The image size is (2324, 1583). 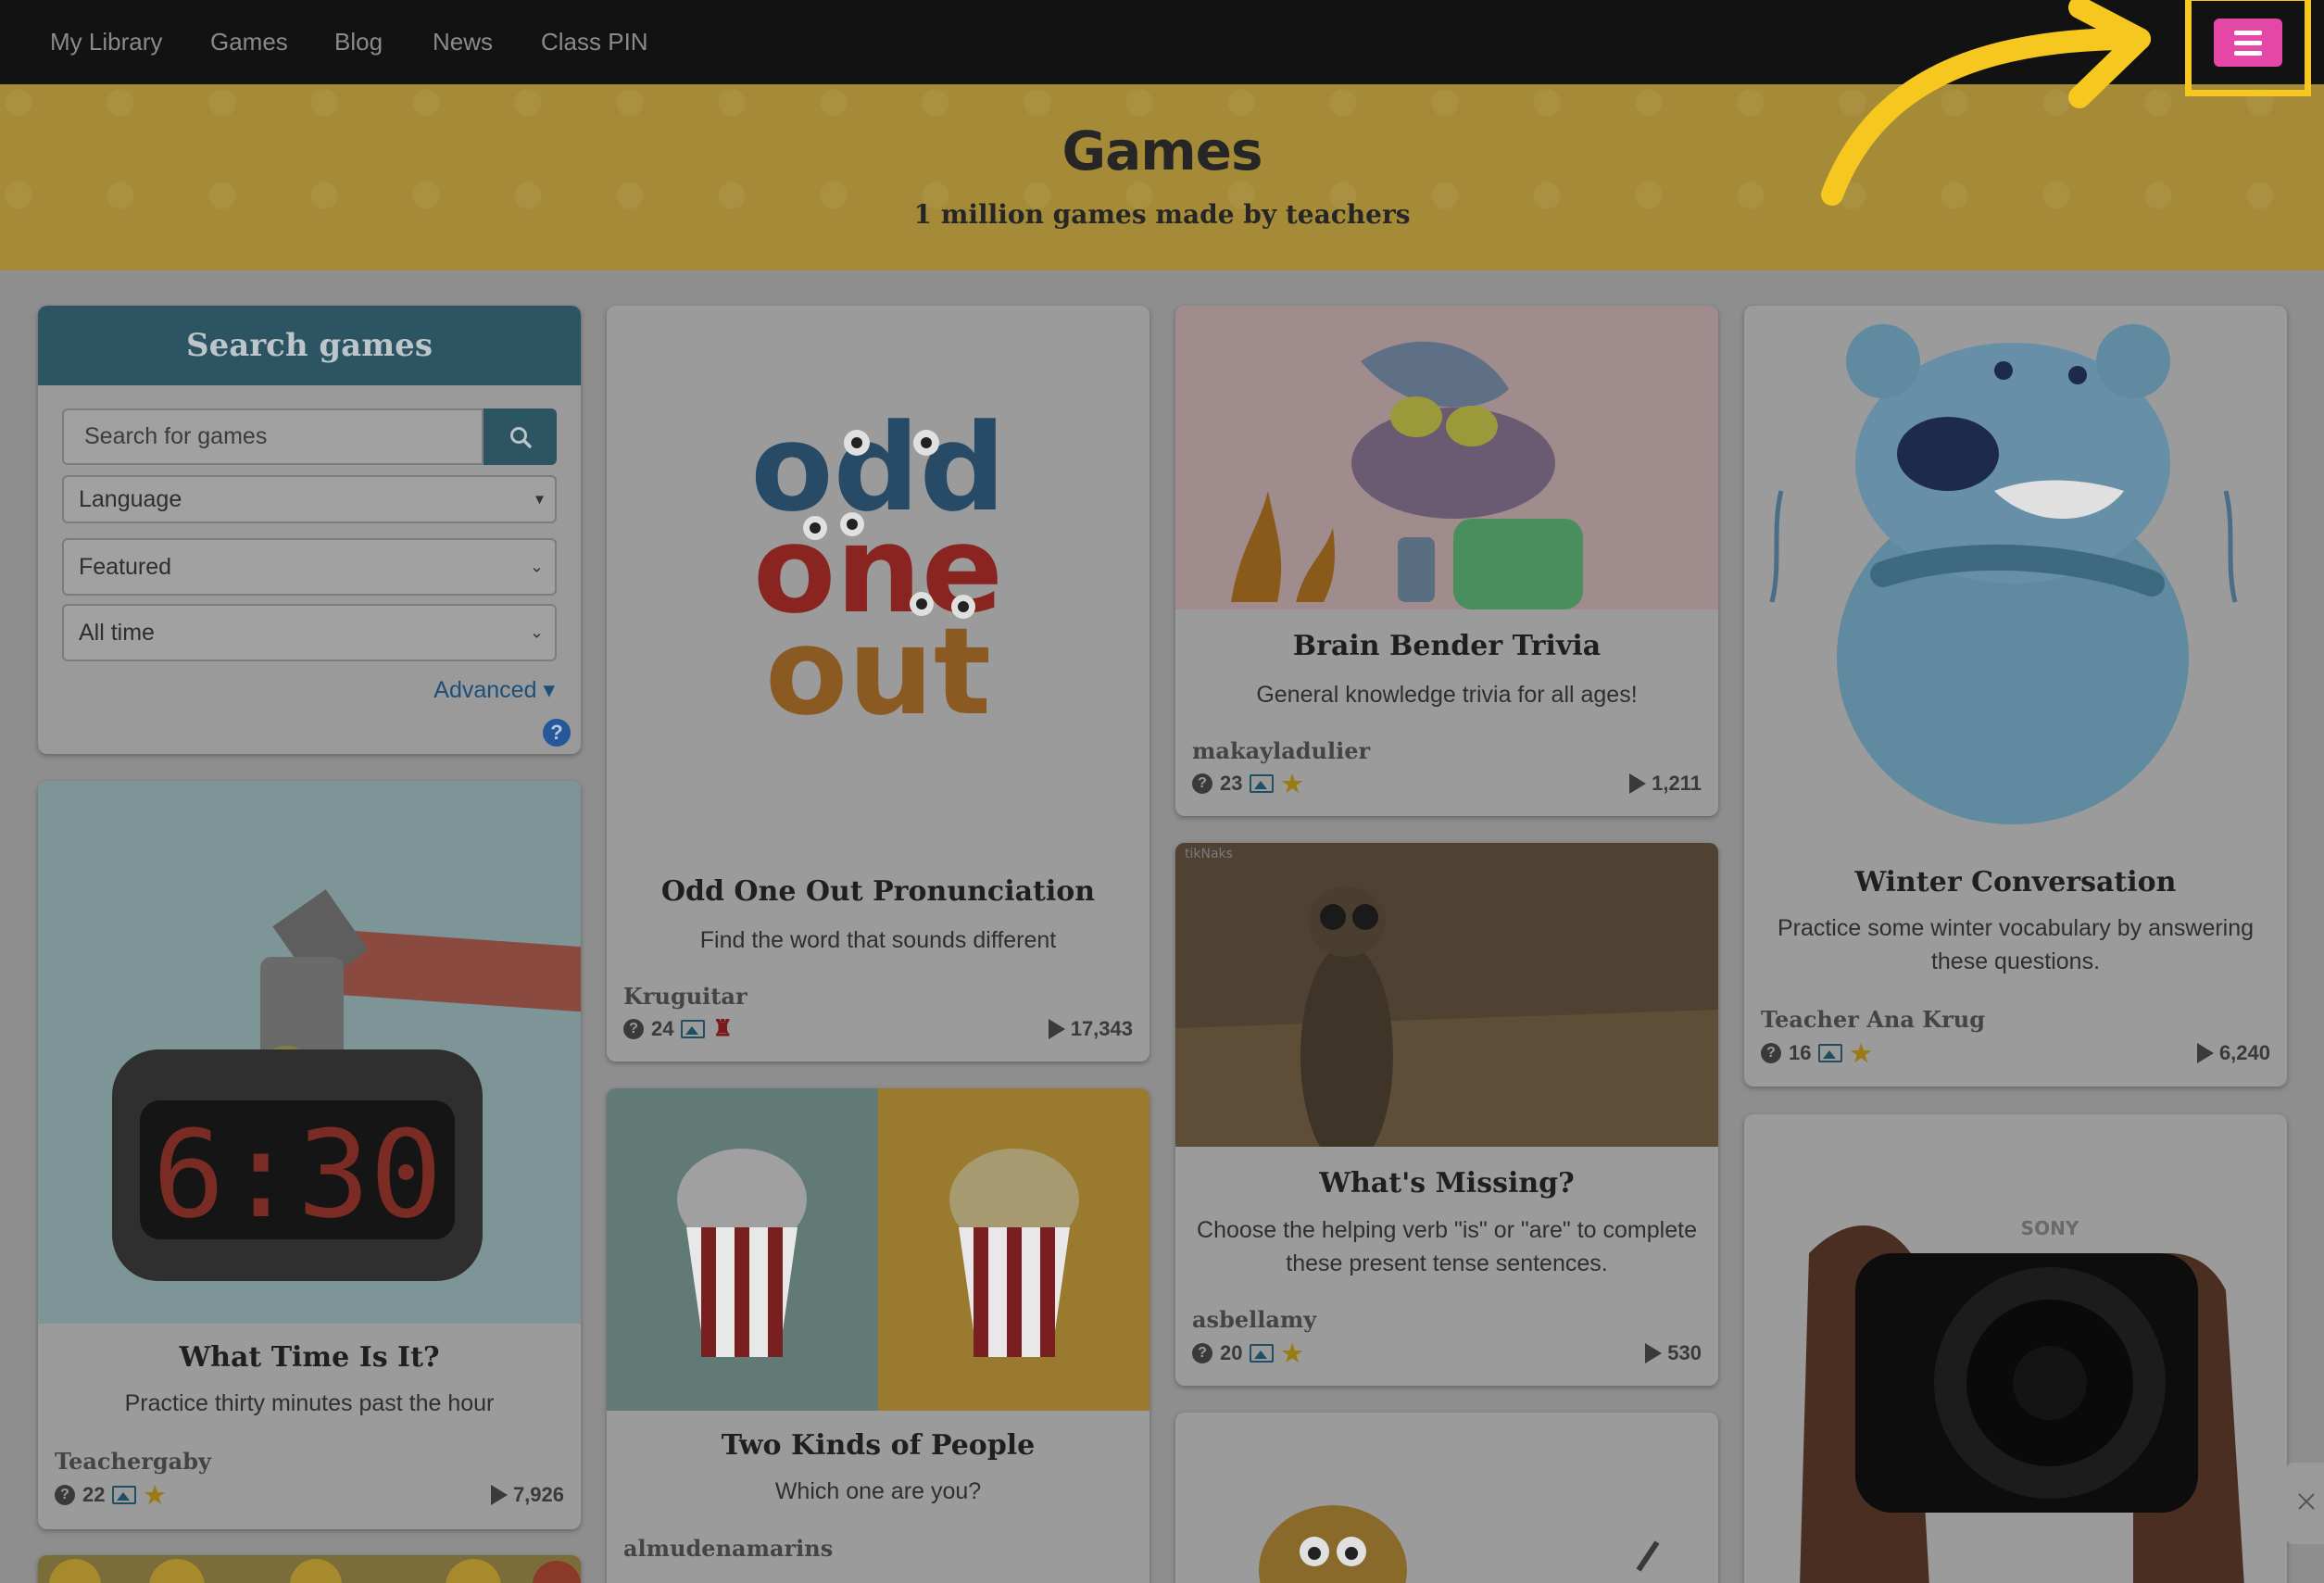 What do you see at coordinates (111, 1495) in the screenshot?
I see `game-stats: ? 22 ★` at bounding box center [111, 1495].